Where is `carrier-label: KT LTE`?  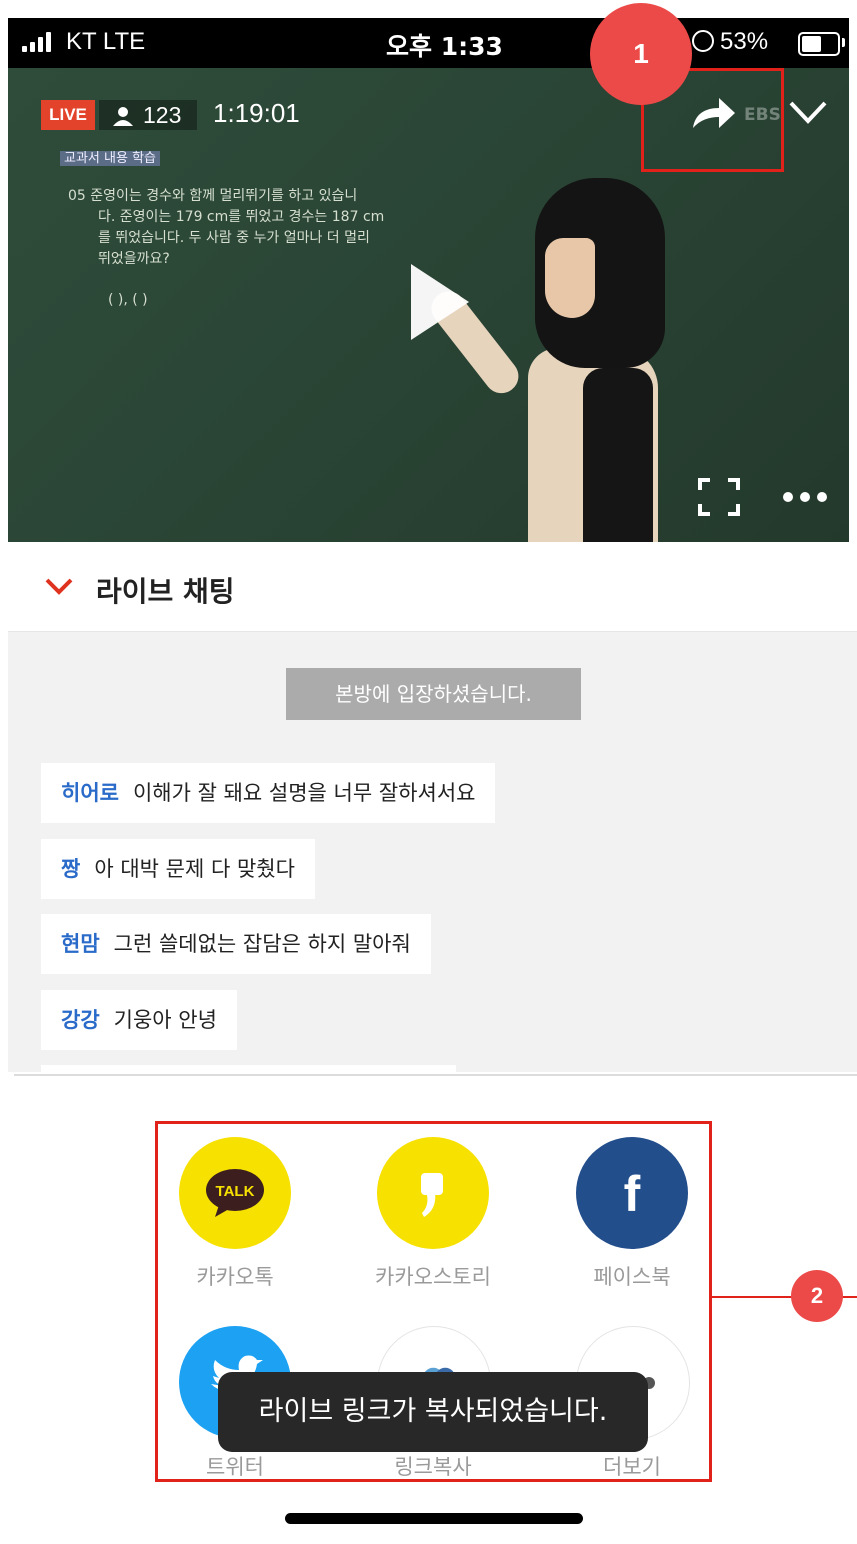 carrier-label: KT LTE is located at coordinates (106, 41).